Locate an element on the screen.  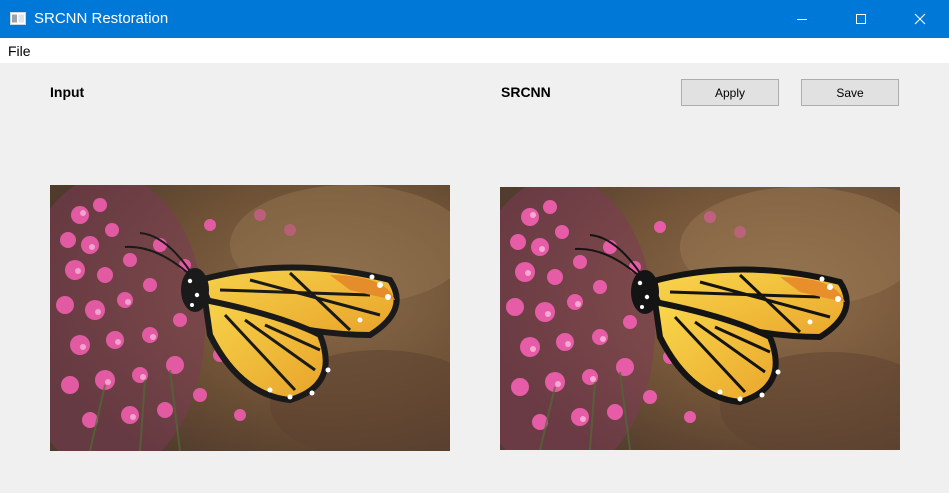
maximize-button is located at coordinates (861, 19).